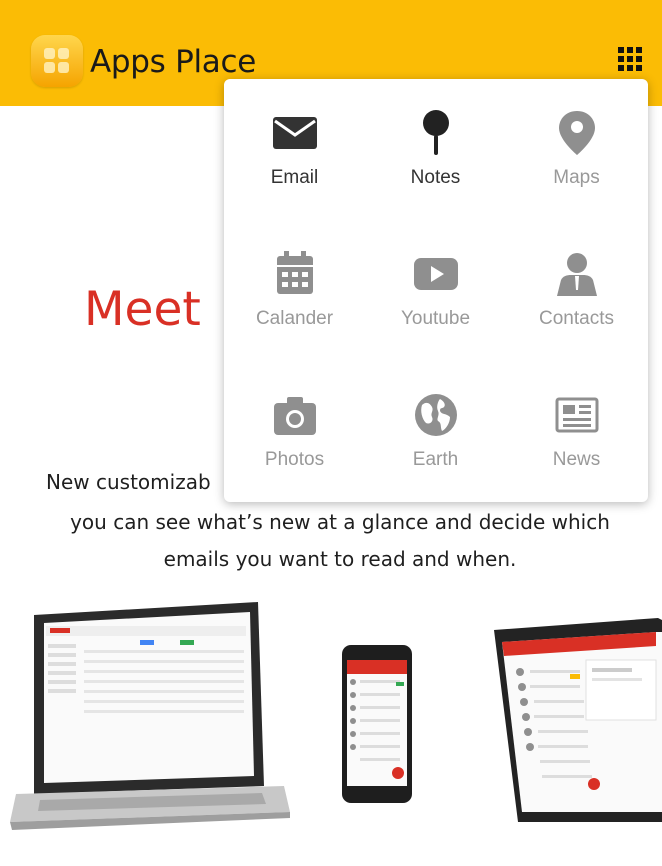  Describe the element at coordinates (294, 272) in the screenshot. I see `calendar-icon` at that location.